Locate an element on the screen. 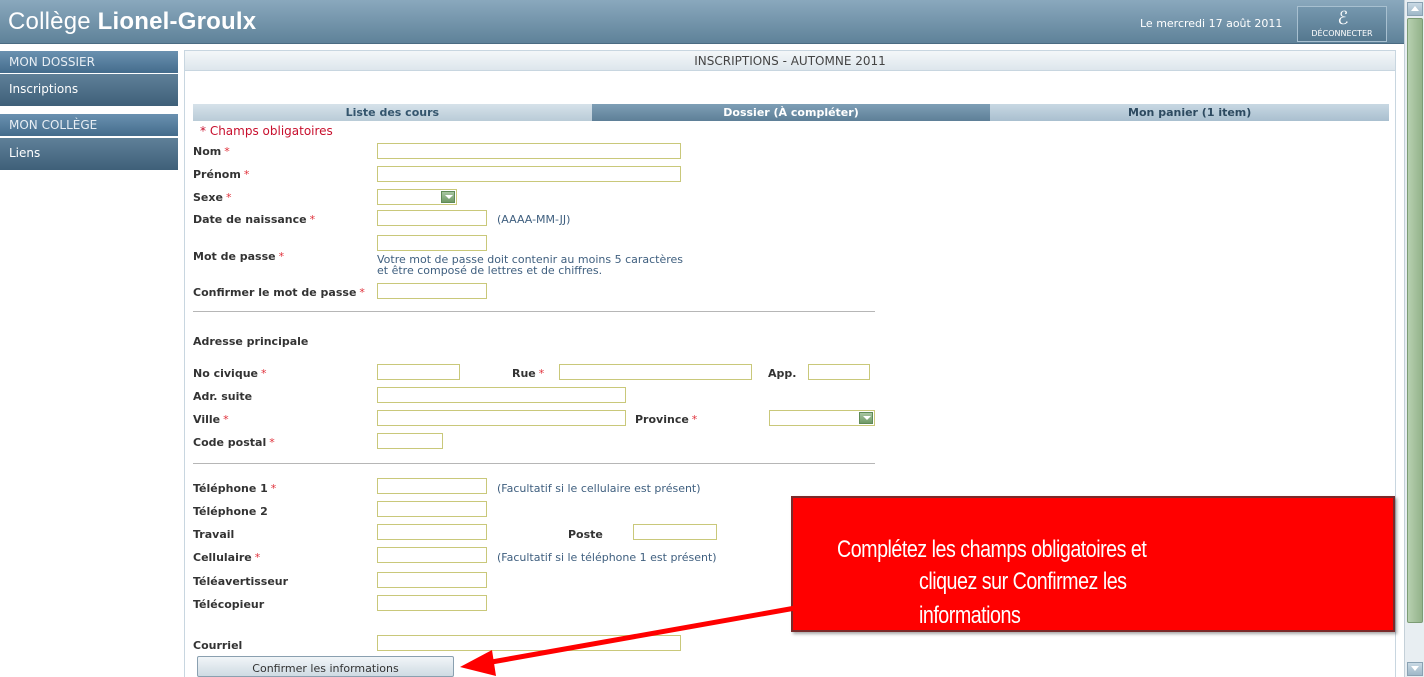 This screenshot has height=677, width=1424. scroll-down-icon is located at coordinates (1415, 669).